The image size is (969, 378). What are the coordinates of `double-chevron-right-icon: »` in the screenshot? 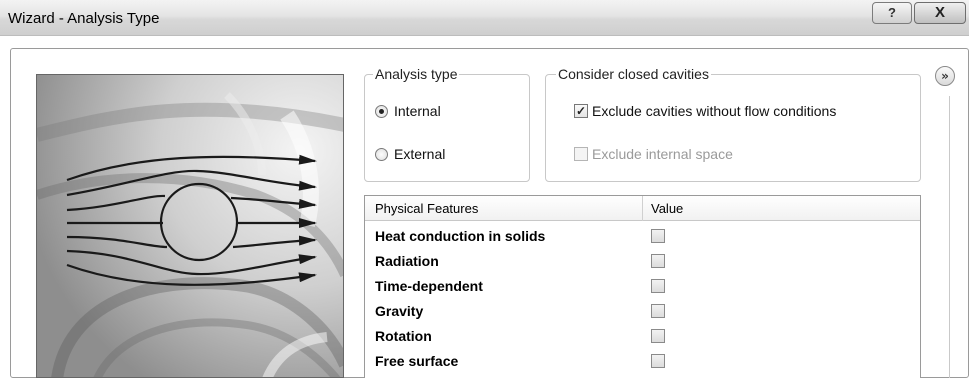 It's located at (945, 76).